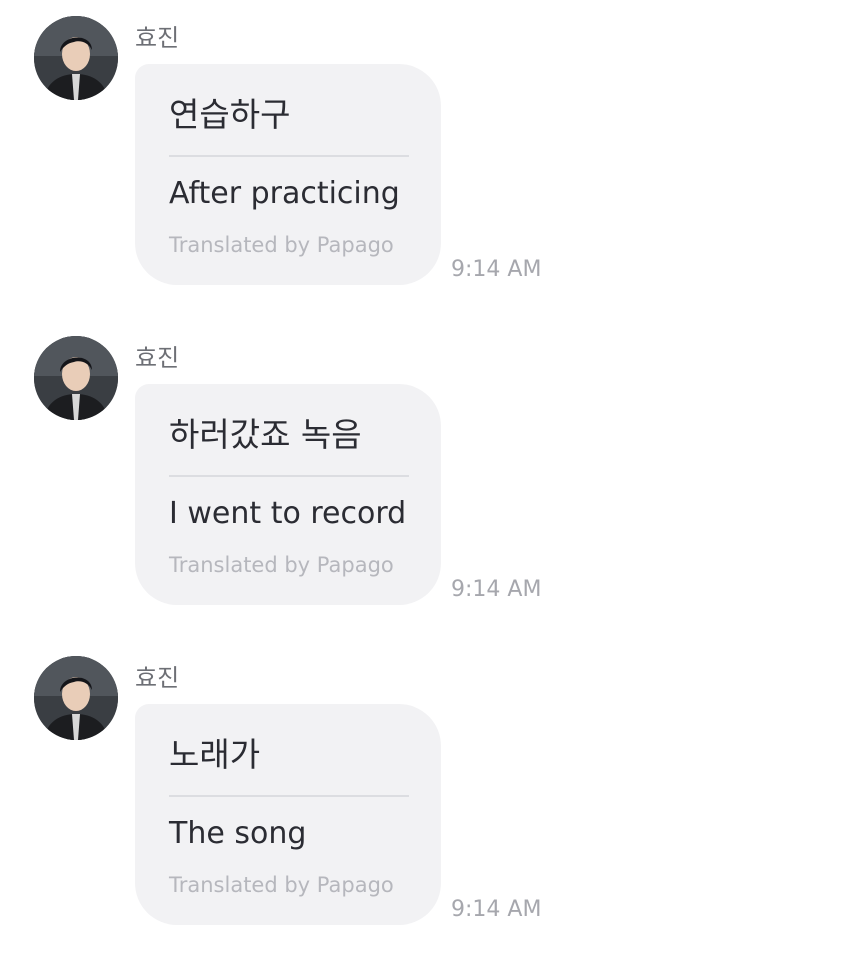  What do you see at coordinates (288, 814) in the screenshot?
I see `message-bubble: 노래가 The song Translated by Papago` at bounding box center [288, 814].